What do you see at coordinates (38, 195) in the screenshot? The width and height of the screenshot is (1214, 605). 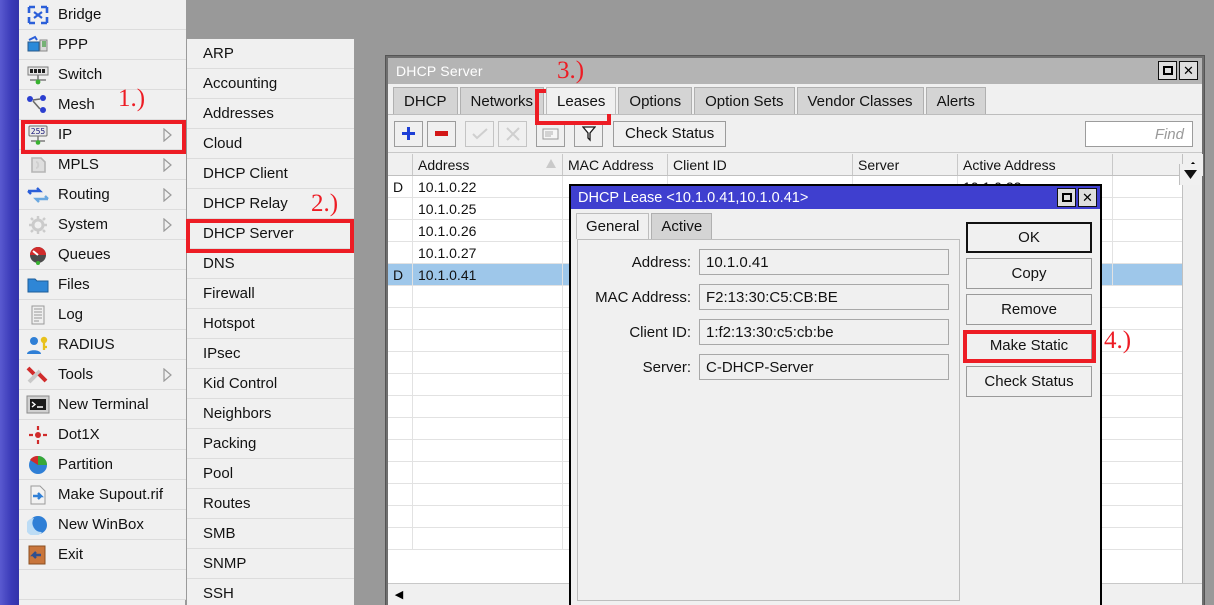 I see `routing-icon` at bounding box center [38, 195].